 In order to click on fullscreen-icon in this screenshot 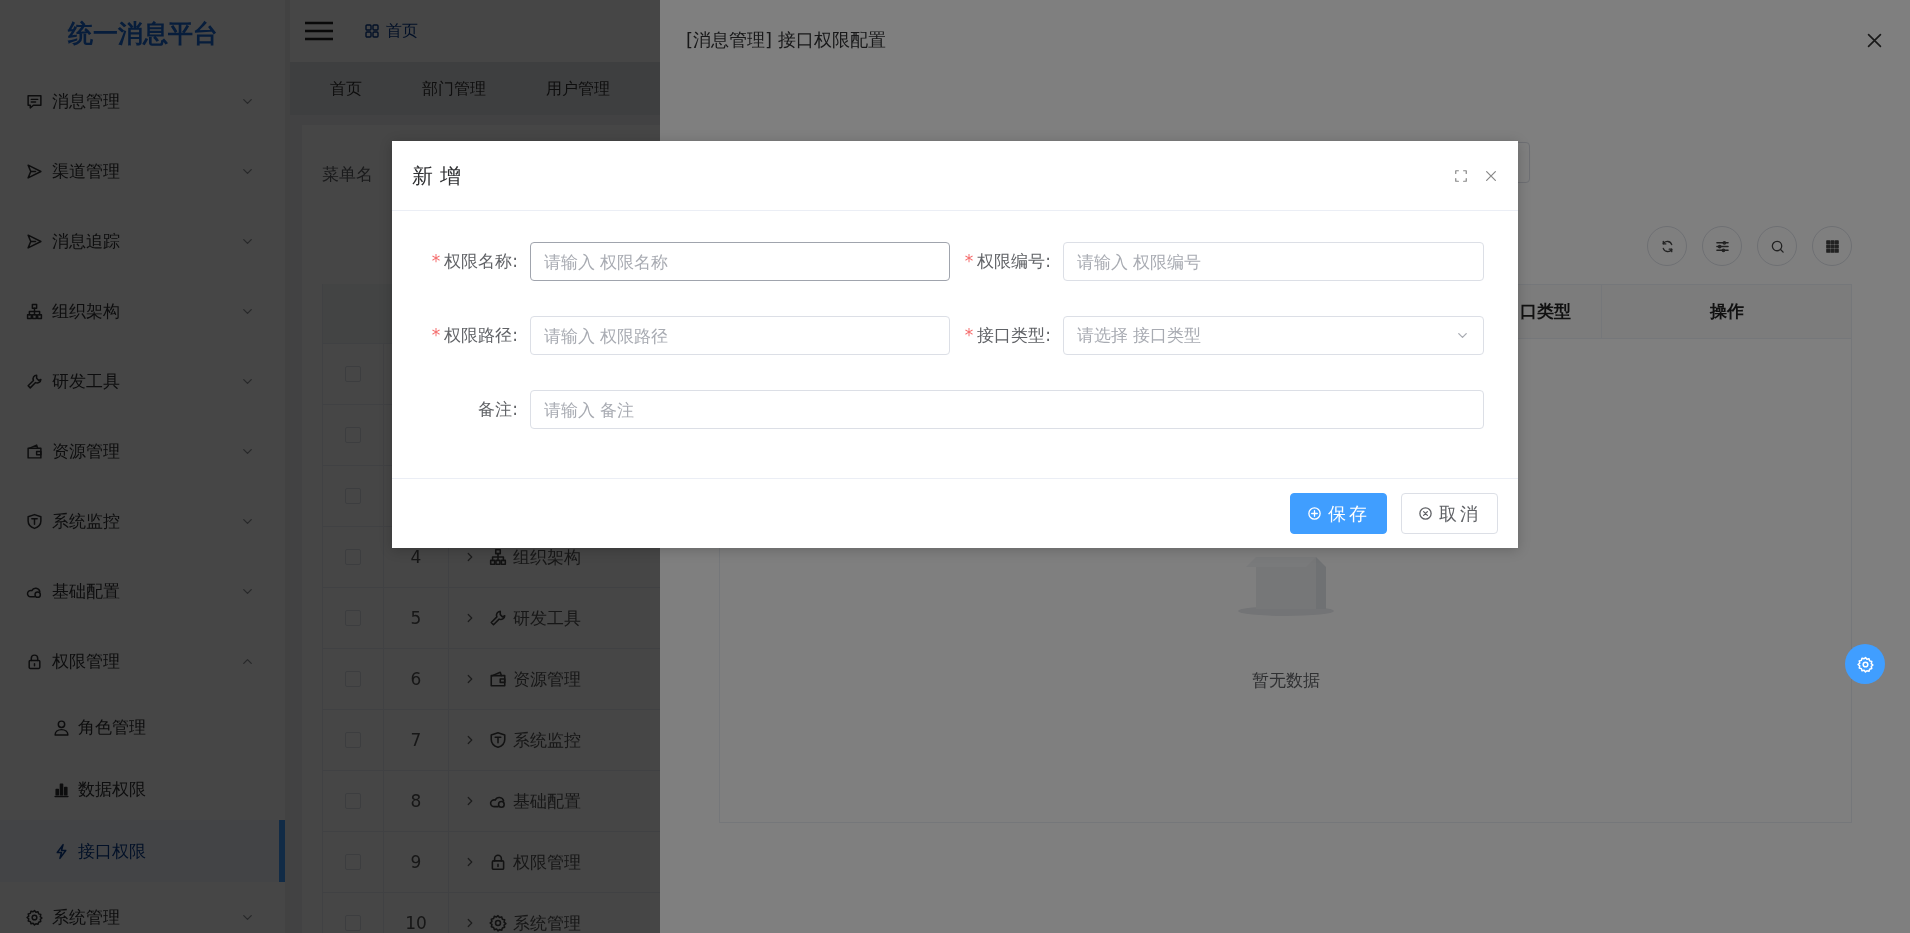, I will do `click(1461, 175)`.